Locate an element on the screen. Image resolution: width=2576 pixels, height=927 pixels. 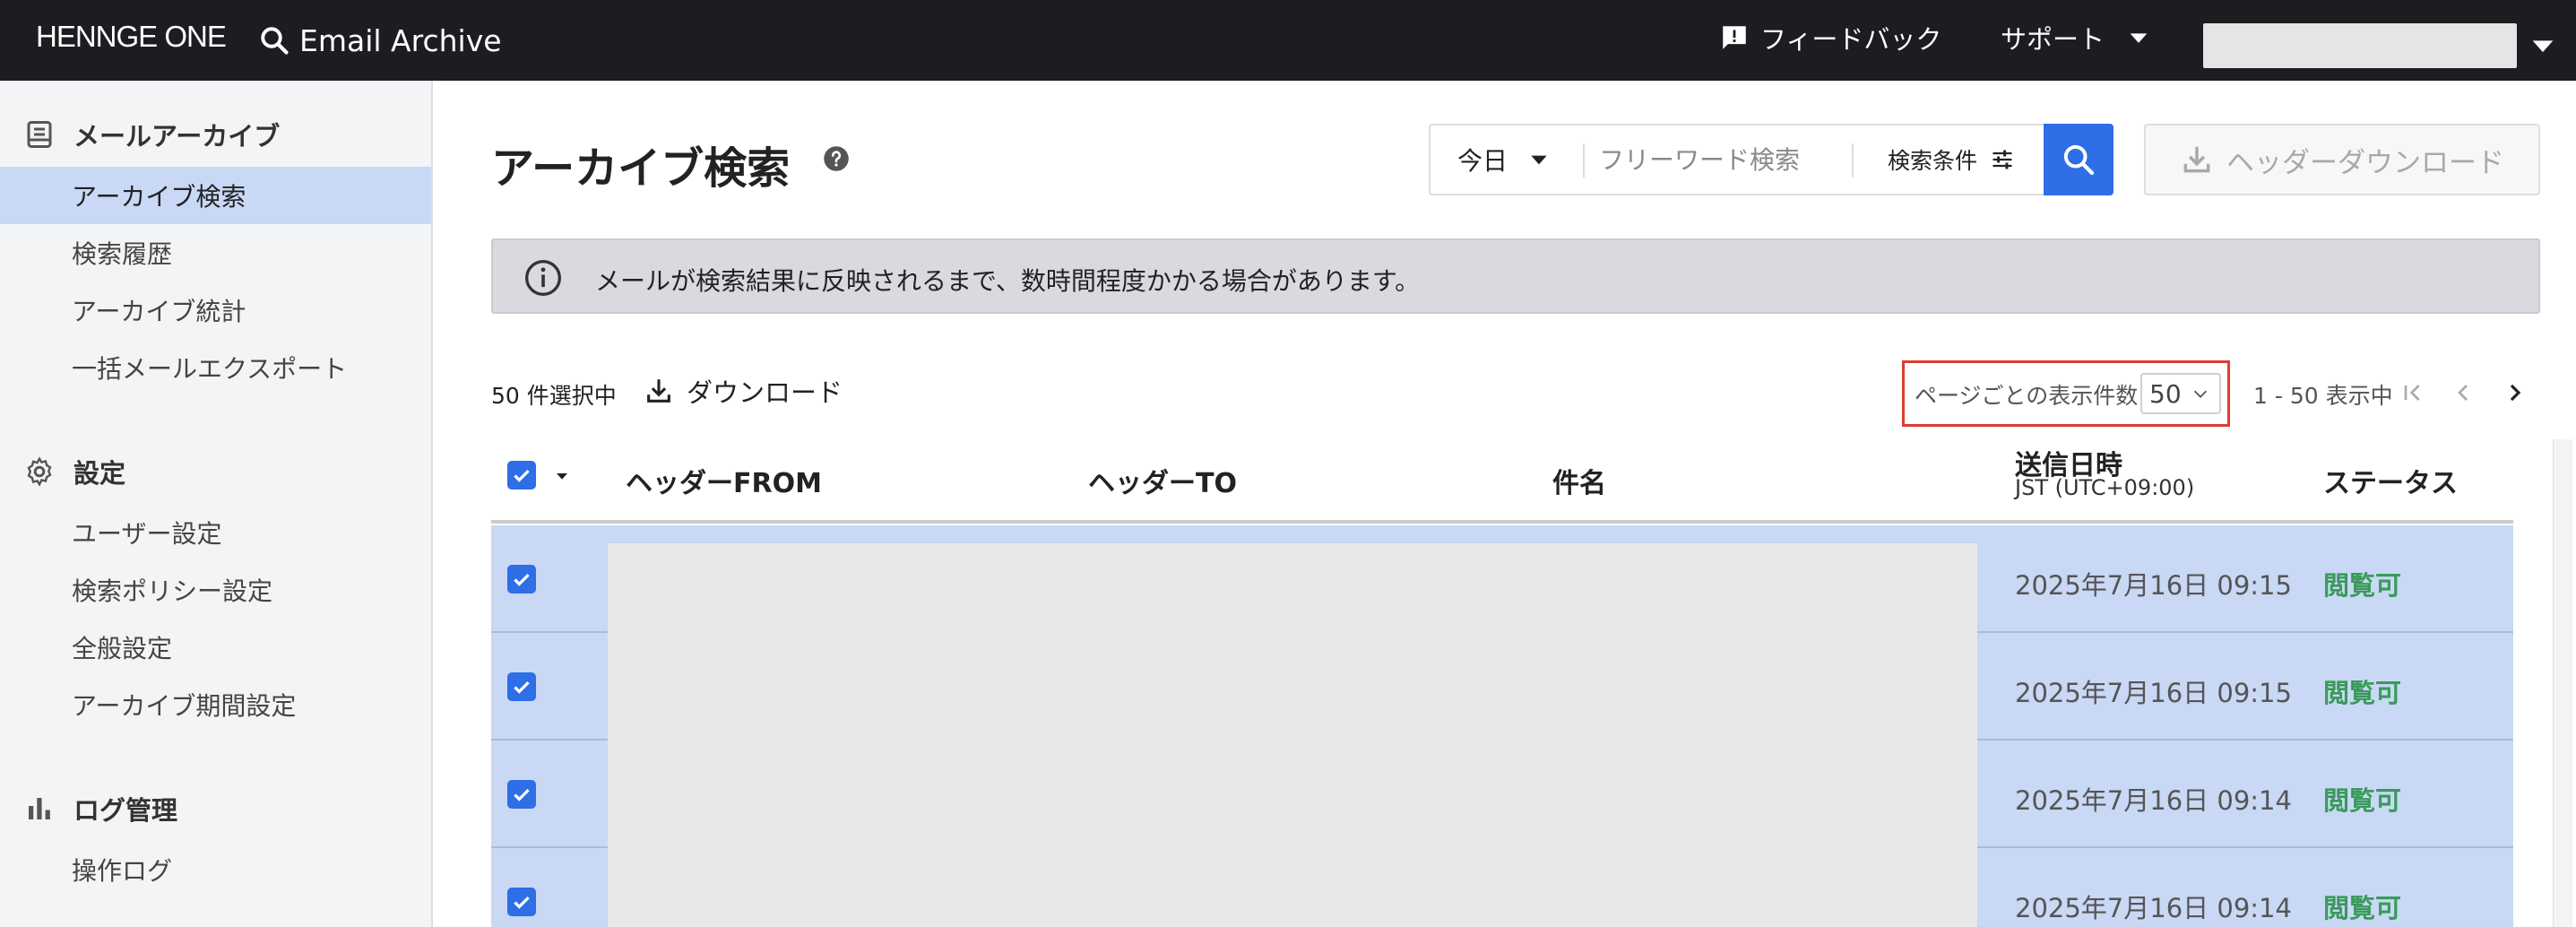
chevron-left-icon is located at coordinates (2463, 393).